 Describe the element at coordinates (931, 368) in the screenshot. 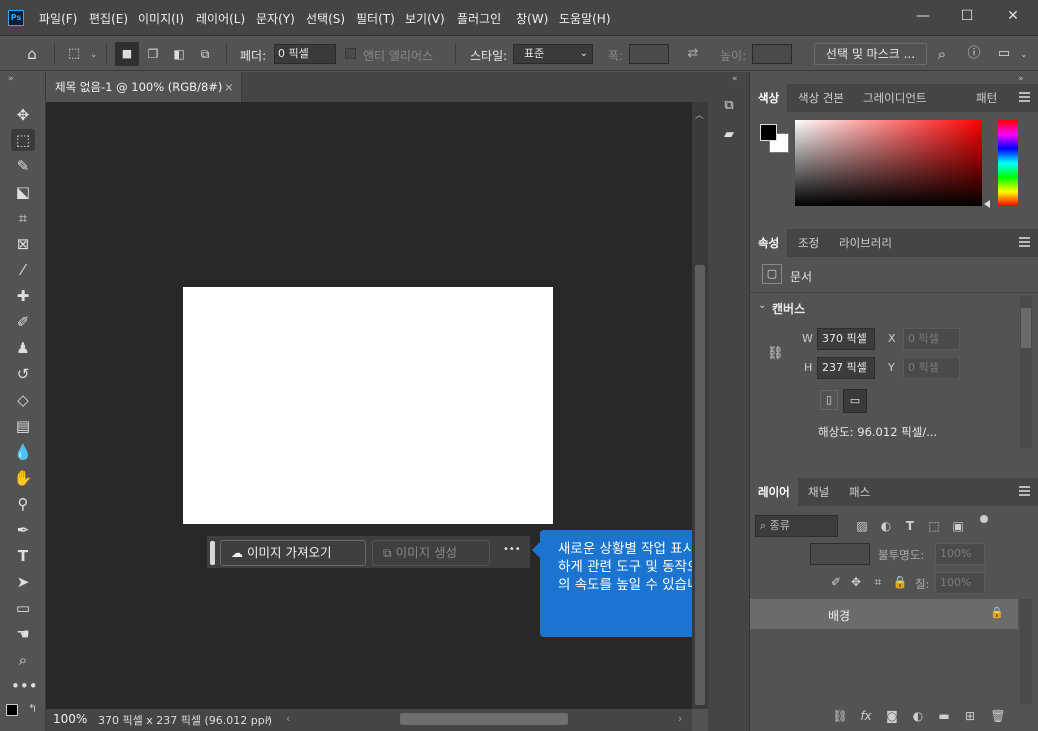

I see `canvas-y-input: 0 픽셀` at that location.